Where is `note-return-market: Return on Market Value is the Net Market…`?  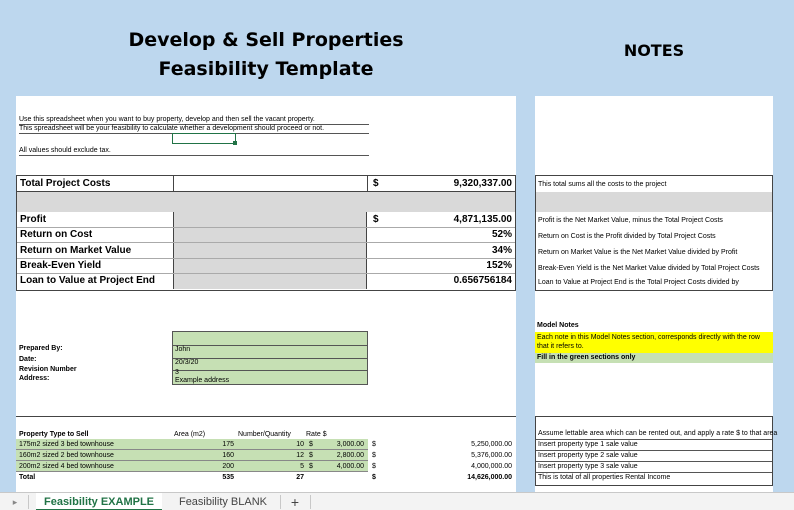 note-return-market: Return on Market Value is the Net Market… is located at coordinates (638, 252).